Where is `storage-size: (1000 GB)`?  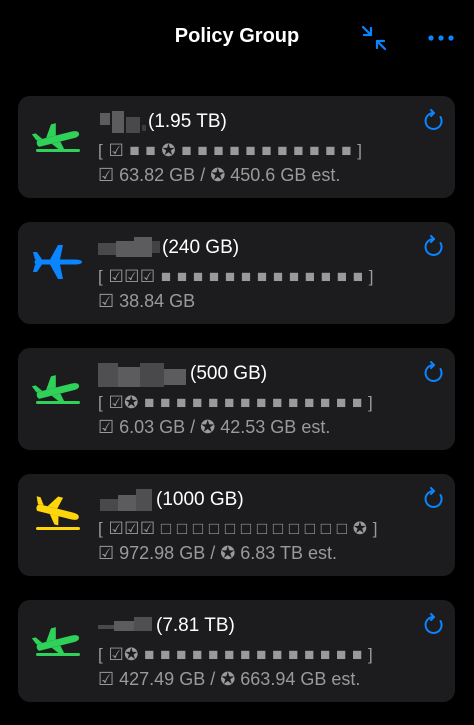 storage-size: (1000 GB) is located at coordinates (200, 499).